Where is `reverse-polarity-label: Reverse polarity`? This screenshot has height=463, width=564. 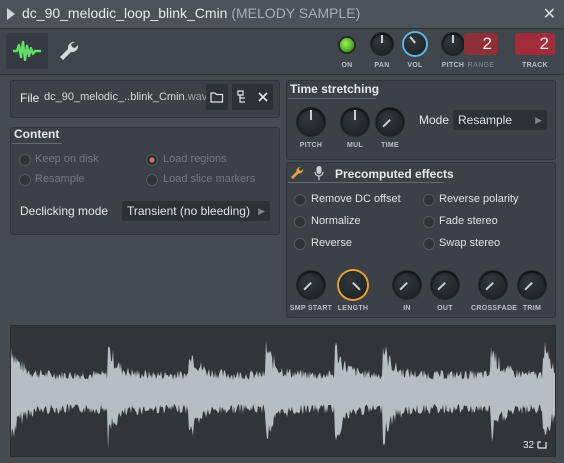 reverse-polarity-label: Reverse polarity is located at coordinates (479, 199).